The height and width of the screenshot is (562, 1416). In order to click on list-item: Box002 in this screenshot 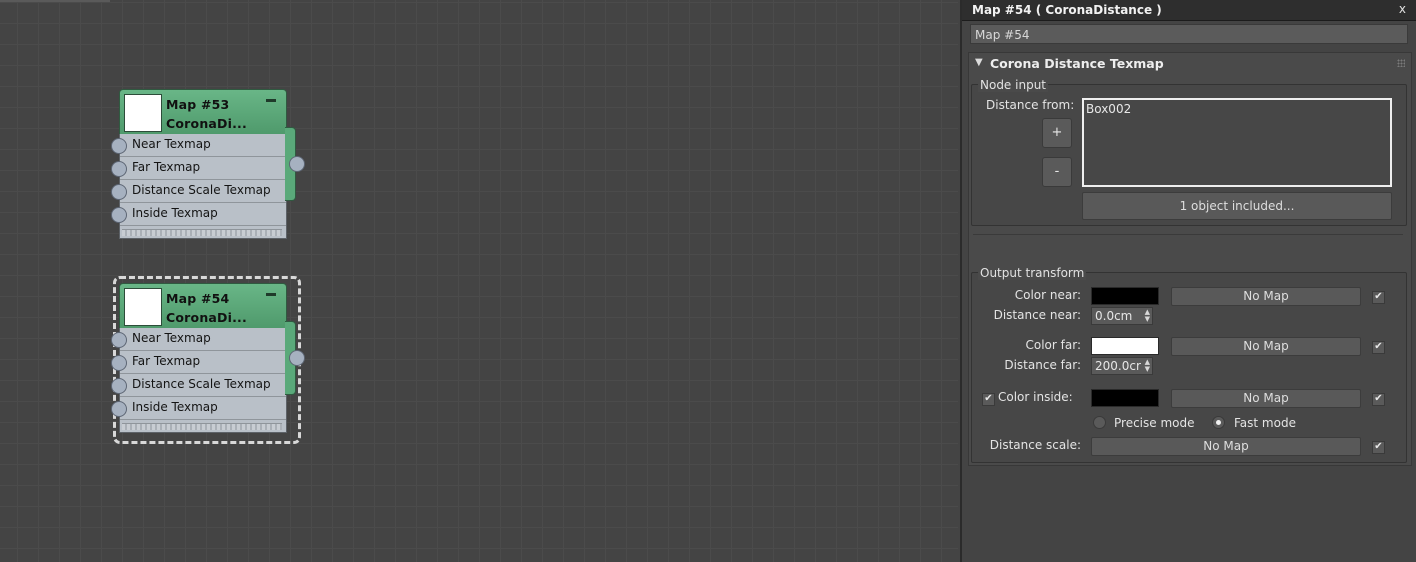, I will do `click(1237, 109)`.